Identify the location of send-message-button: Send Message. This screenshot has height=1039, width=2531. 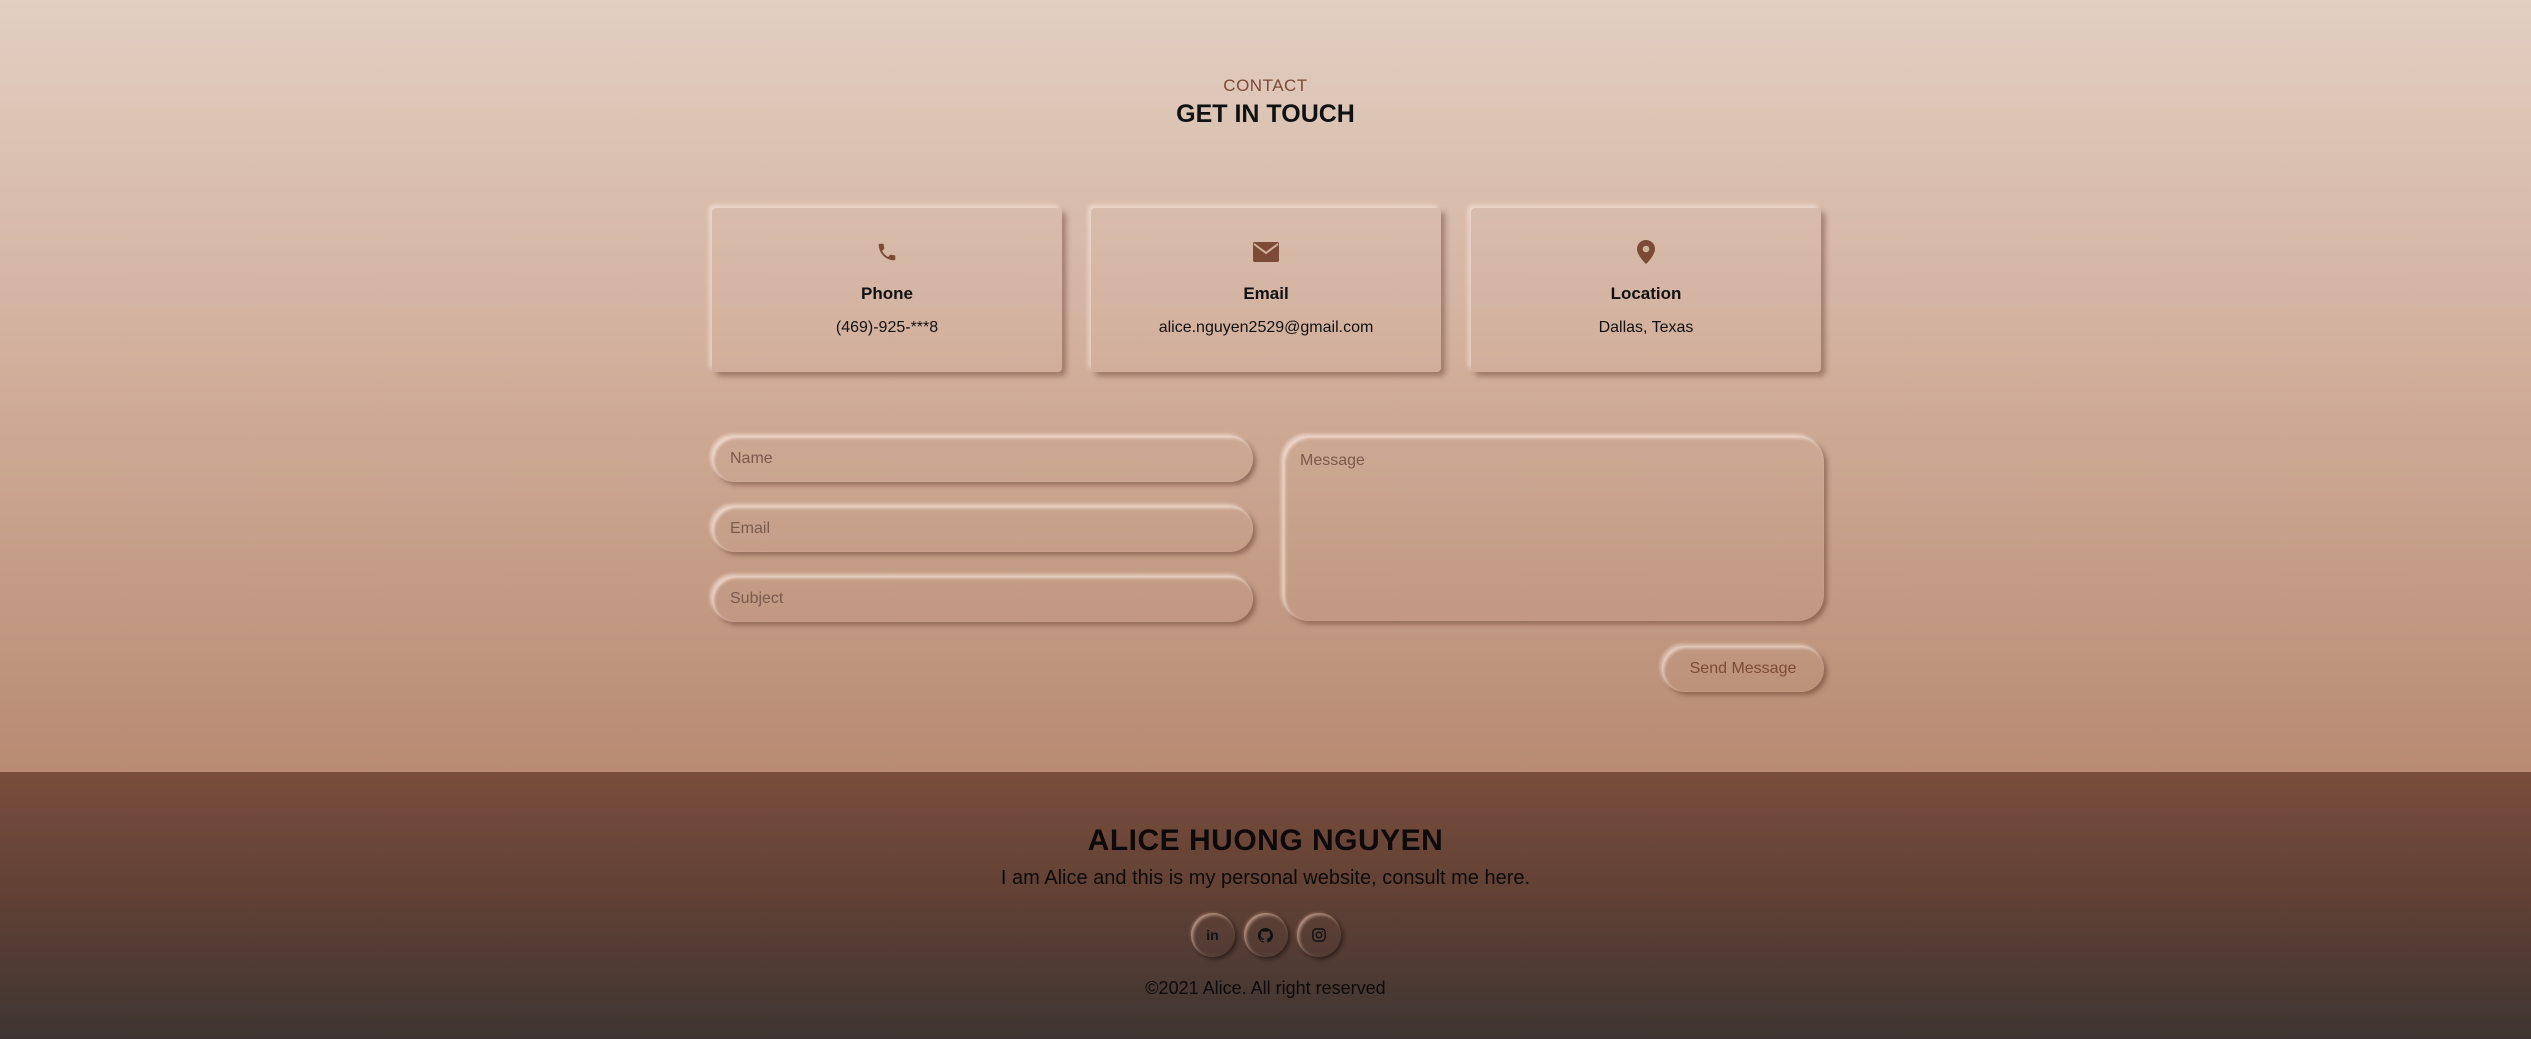
(1743, 669).